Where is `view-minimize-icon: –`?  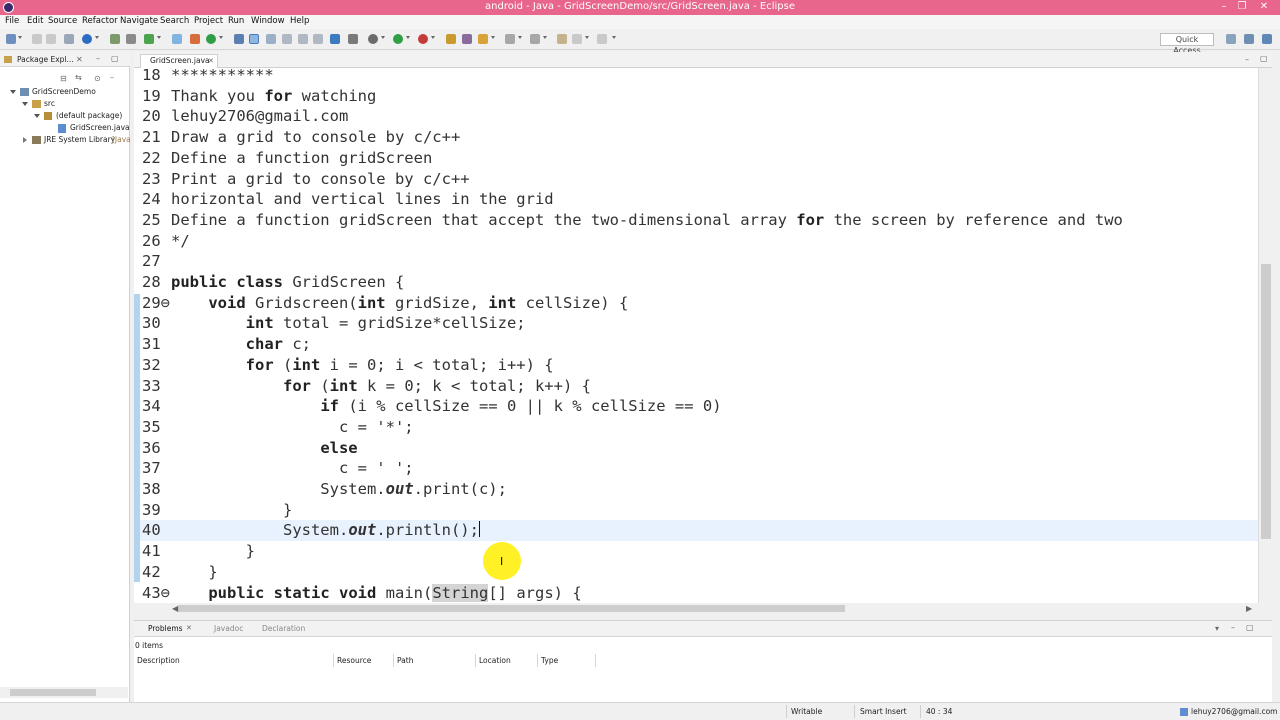
view-minimize-icon: – is located at coordinates (112, 77).